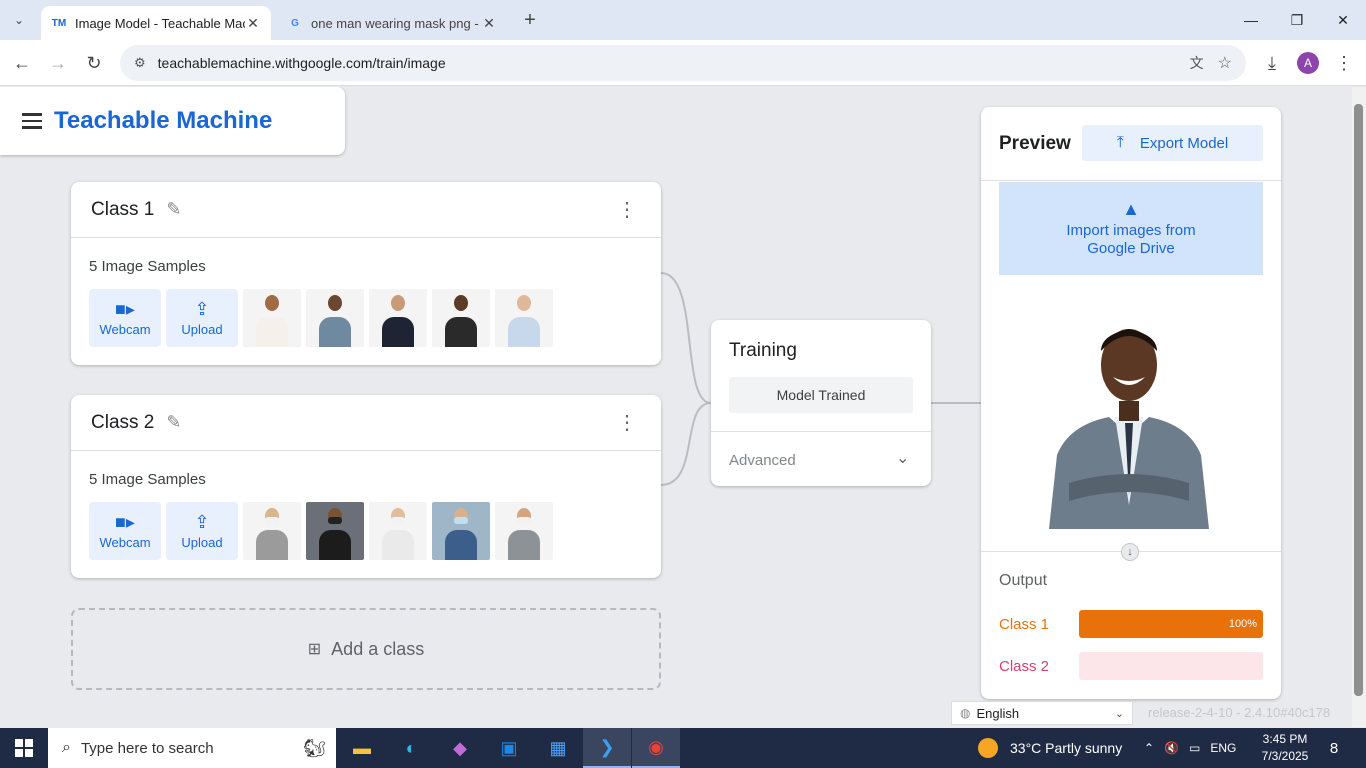 Image resolution: width=1366 pixels, height=768 pixels. Describe the element at coordinates (1131, 624) in the screenshot. I see `output-row-class-1: Class 1 100%` at that location.